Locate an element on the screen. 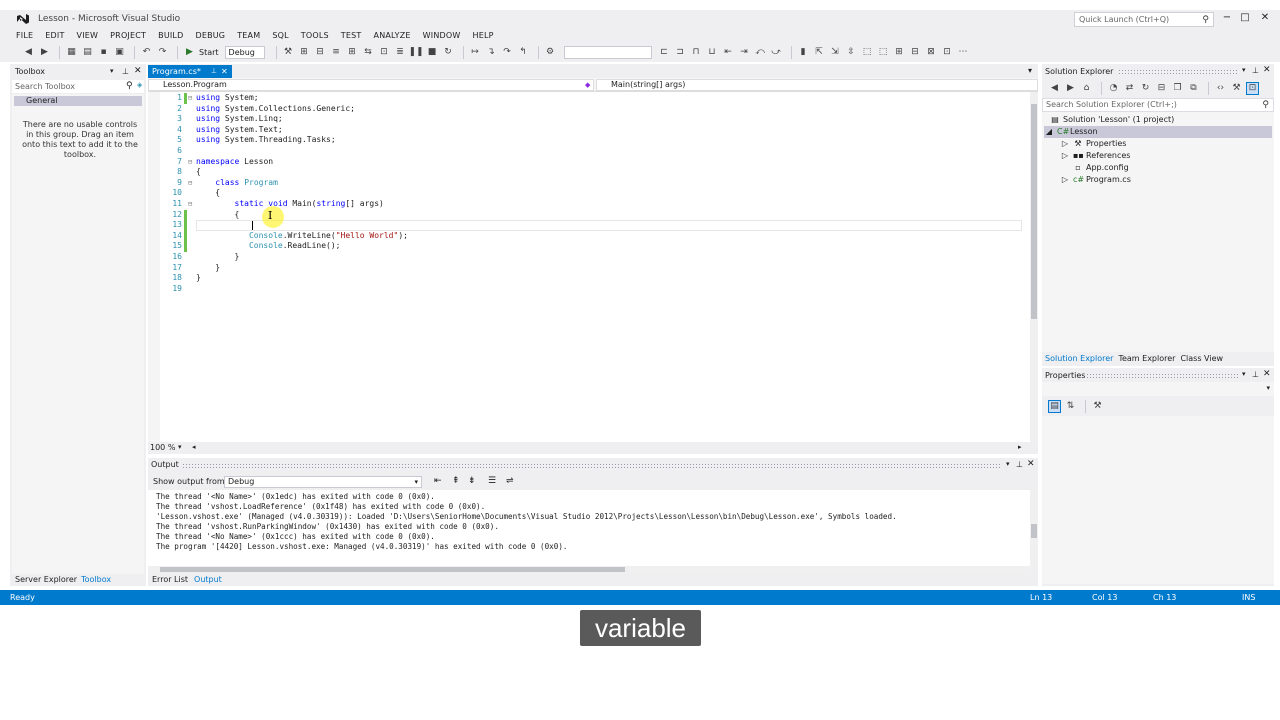  code-line: 19 is located at coordinates (587, 289).